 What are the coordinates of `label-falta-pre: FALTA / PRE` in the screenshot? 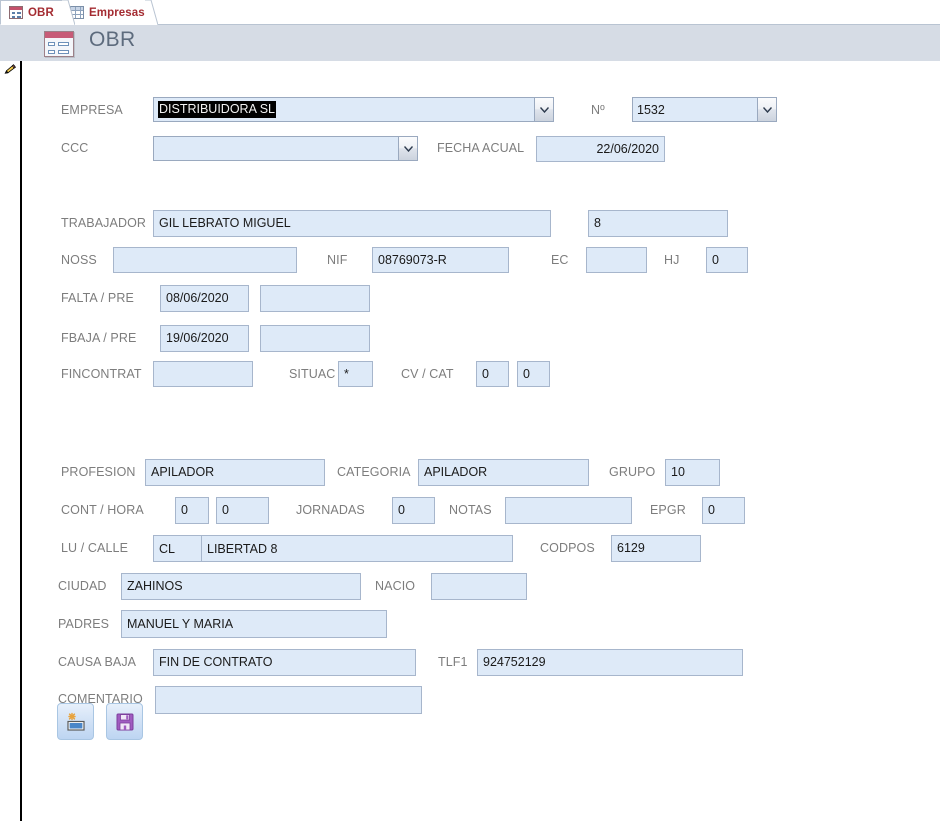 It's located at (97, 298).